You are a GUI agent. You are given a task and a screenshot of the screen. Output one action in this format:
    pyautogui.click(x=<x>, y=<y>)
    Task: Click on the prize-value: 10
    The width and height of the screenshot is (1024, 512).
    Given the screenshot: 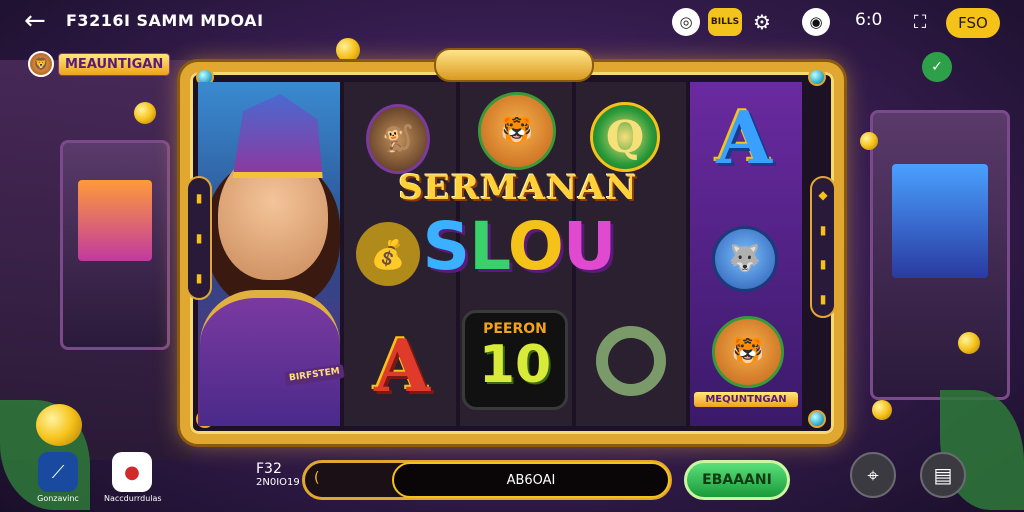 What is the action you would take?
    pyautogui.click(x=515, y=365)
    